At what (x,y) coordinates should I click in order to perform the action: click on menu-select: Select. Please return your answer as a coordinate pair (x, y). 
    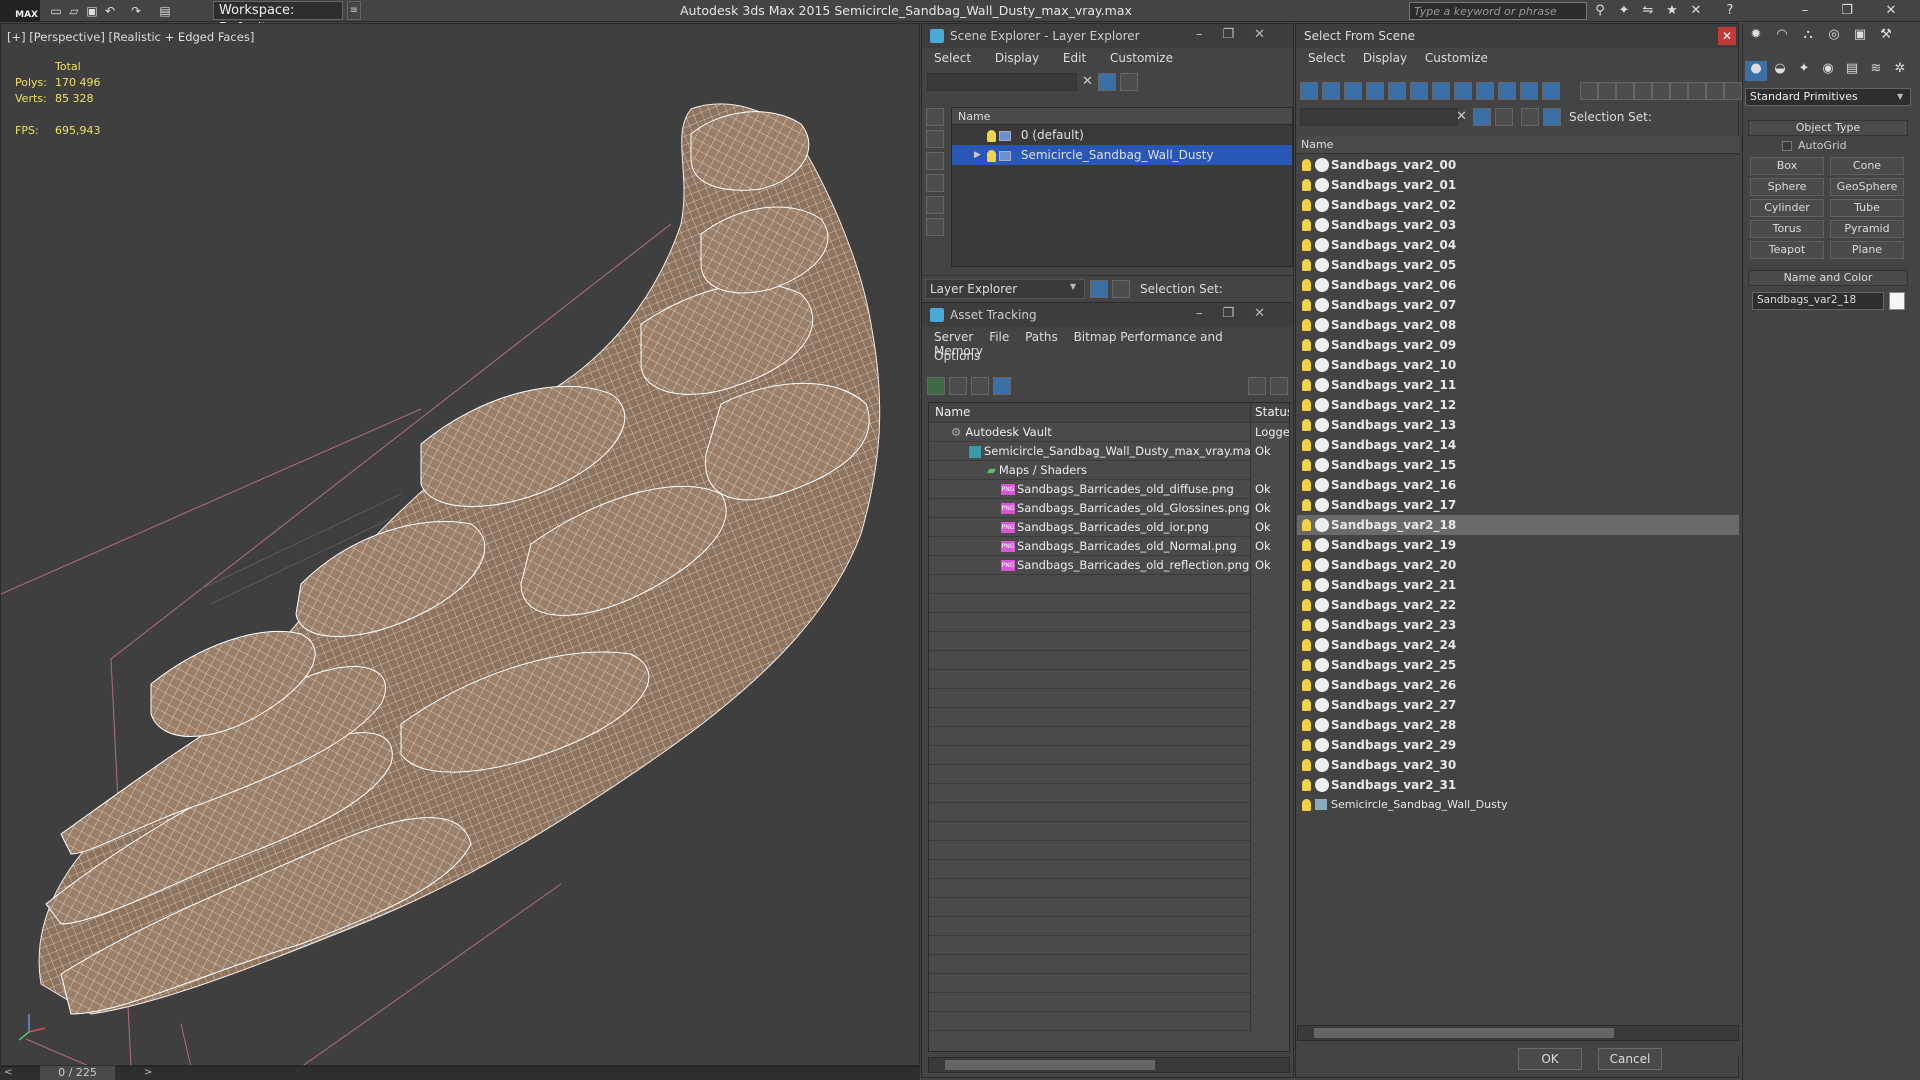
    Looking at the image, I should click on (1326, 58).